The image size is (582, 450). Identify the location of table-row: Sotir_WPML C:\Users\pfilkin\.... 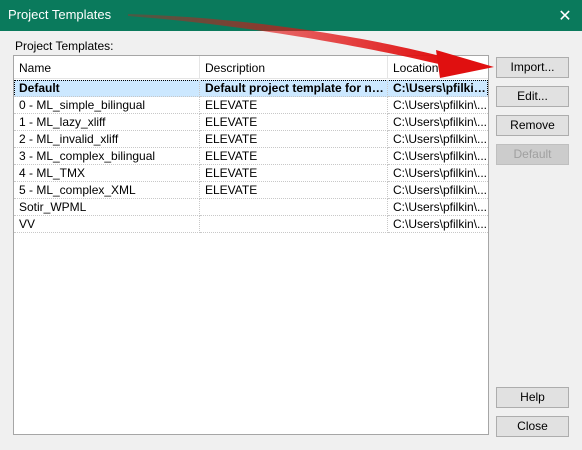
(251, 207).